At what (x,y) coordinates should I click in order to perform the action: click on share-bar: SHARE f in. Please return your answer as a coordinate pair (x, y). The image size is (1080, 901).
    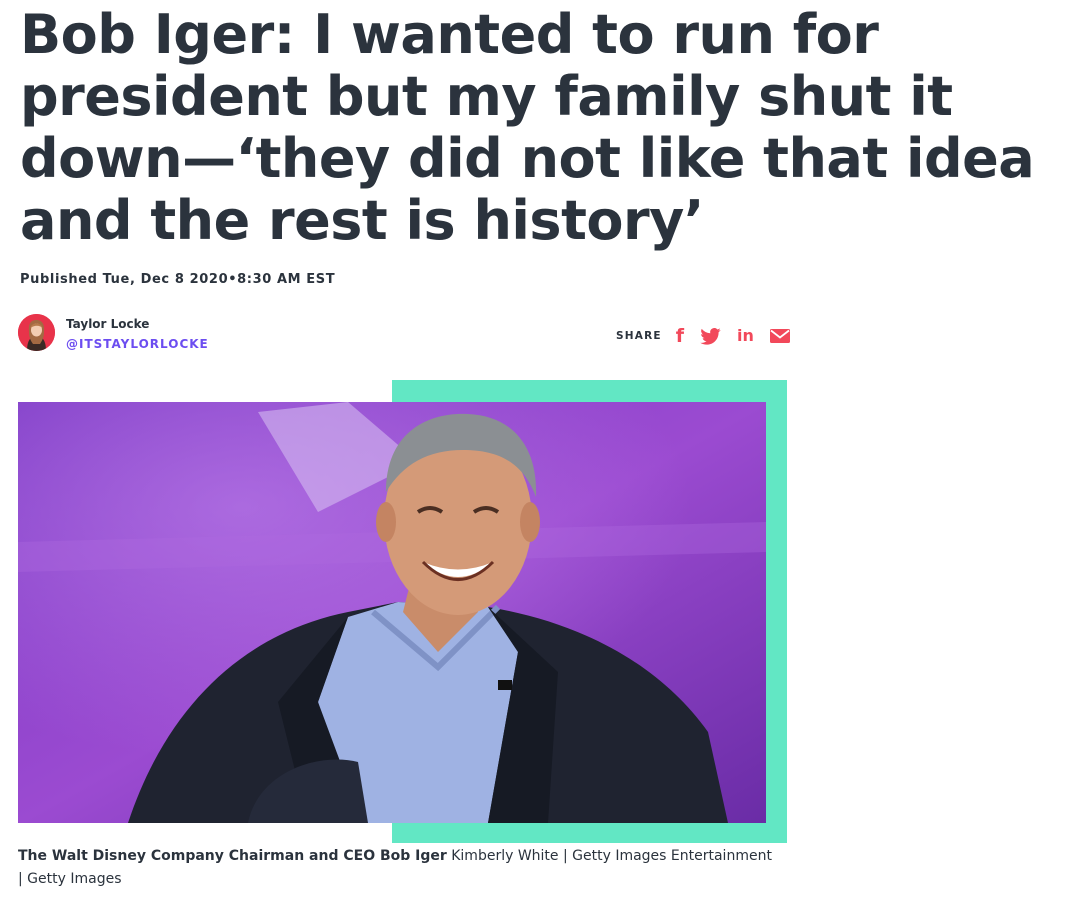
    Looking at the image, I should click on (711, 336).